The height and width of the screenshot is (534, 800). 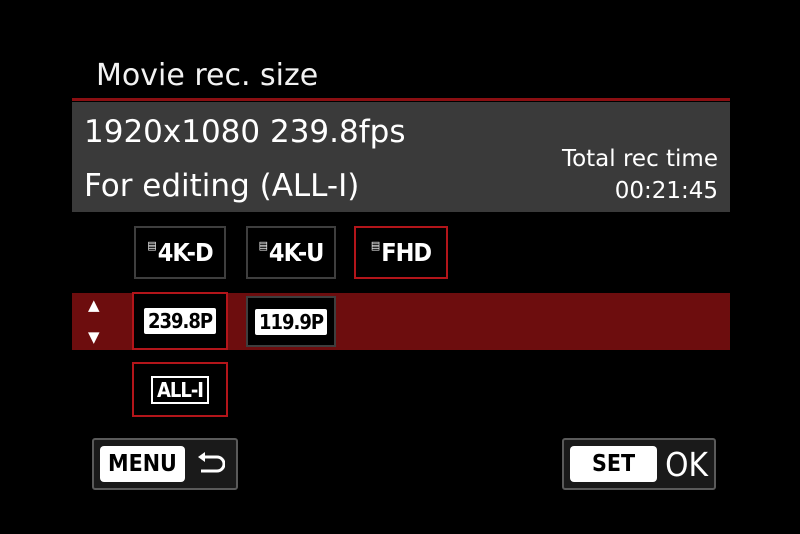 I want to click on menu-back-button: MENU, so click(x=165, y=464).